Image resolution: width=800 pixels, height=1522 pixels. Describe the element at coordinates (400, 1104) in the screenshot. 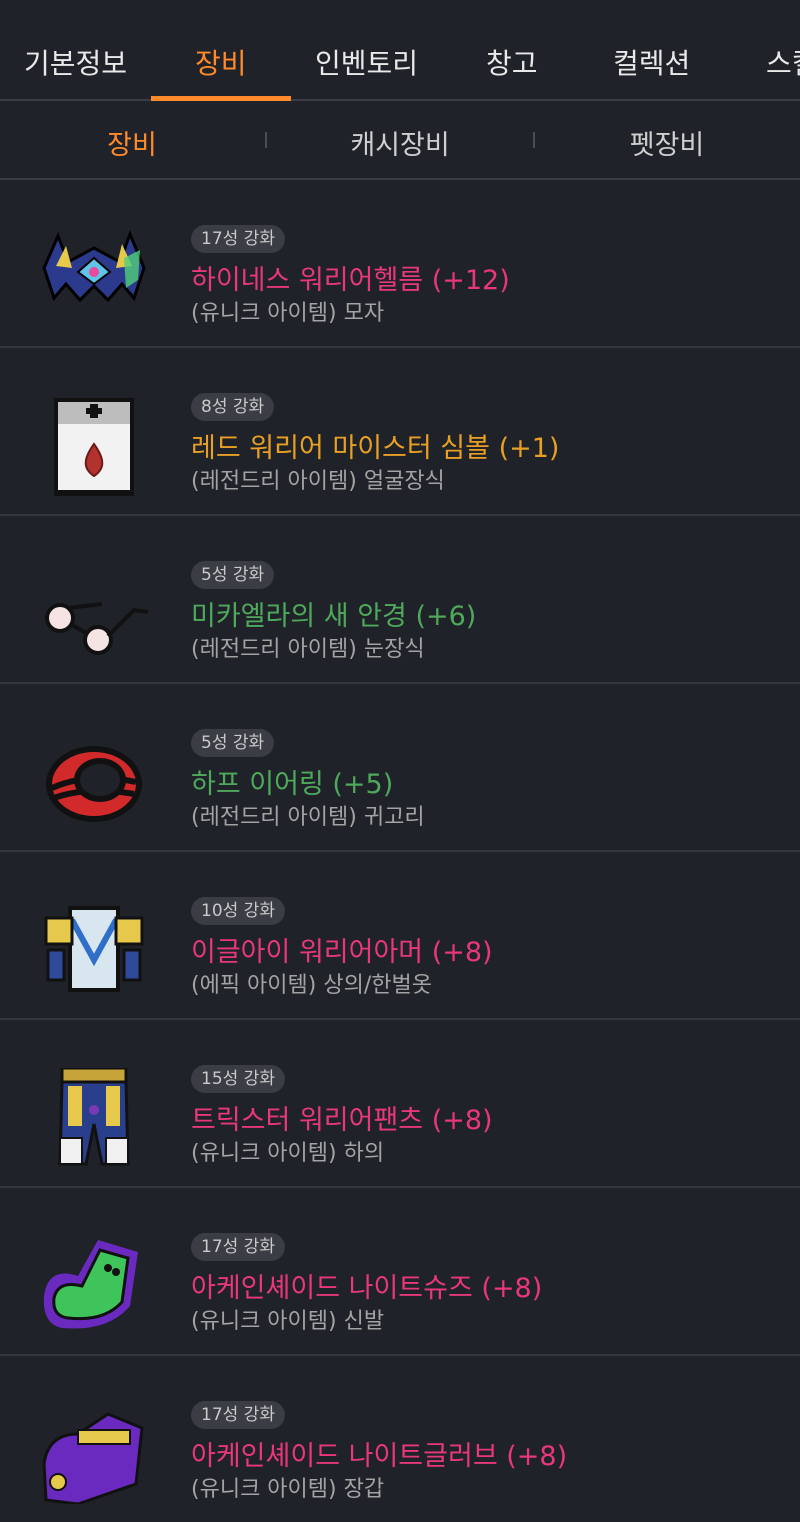

I see `list-item: 15성 강화 트릭스터 워리어팬츠 (+8) (유니크 아이템) 하의` at that location.